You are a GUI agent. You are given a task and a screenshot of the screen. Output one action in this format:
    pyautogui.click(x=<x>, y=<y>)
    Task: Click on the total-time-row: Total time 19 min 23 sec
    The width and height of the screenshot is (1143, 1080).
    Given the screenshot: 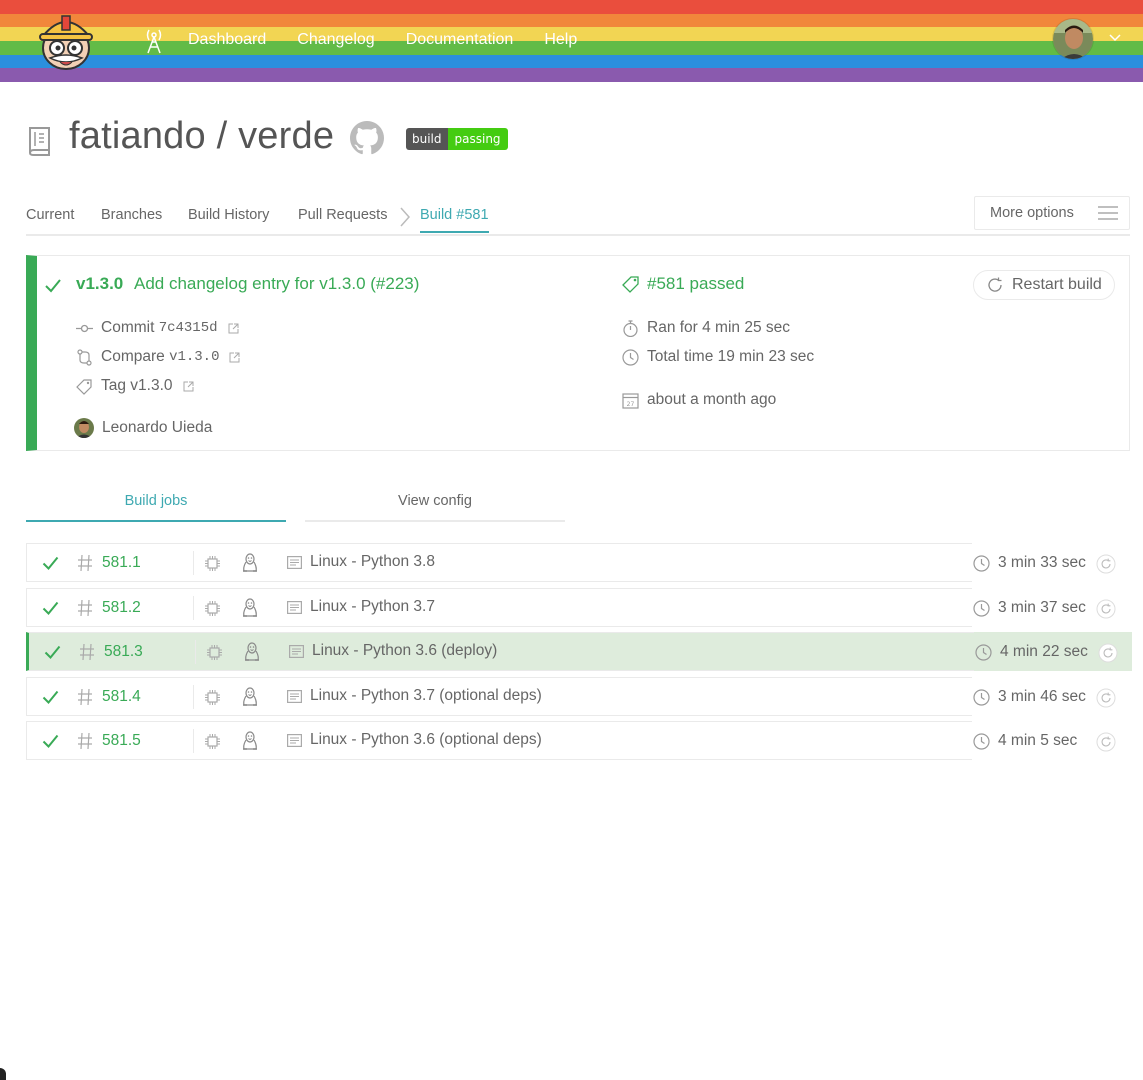 What is the action you would take?
    pyautogui.click(x=718, y=357)
    